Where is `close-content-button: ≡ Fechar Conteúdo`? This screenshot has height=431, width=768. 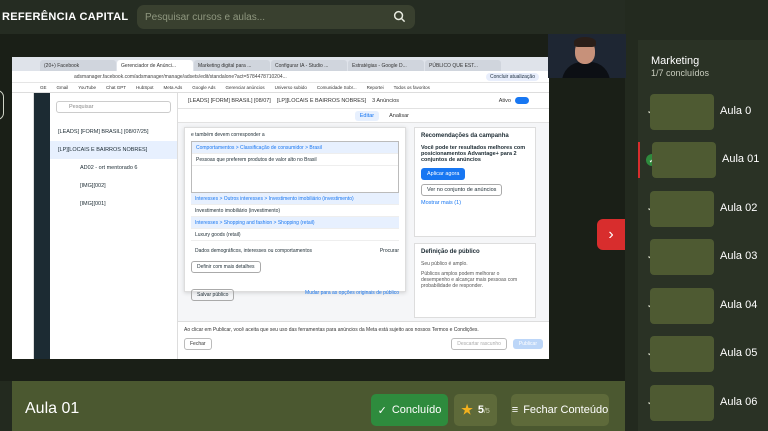
close-content-button: ≡ Fechar Conteúdo is located at coordinates (560, 410).